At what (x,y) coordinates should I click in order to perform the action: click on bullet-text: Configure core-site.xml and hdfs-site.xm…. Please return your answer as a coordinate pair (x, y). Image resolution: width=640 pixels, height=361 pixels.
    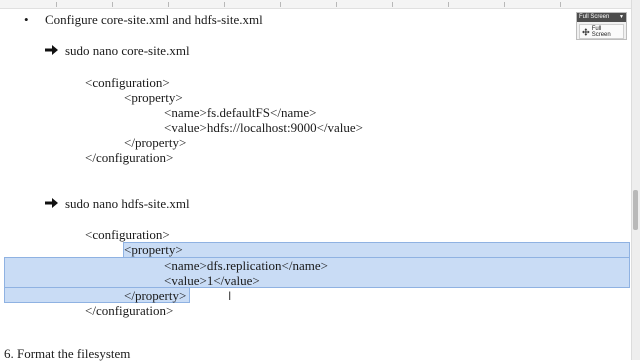
    Looking at the image, I should click on (154, 19).